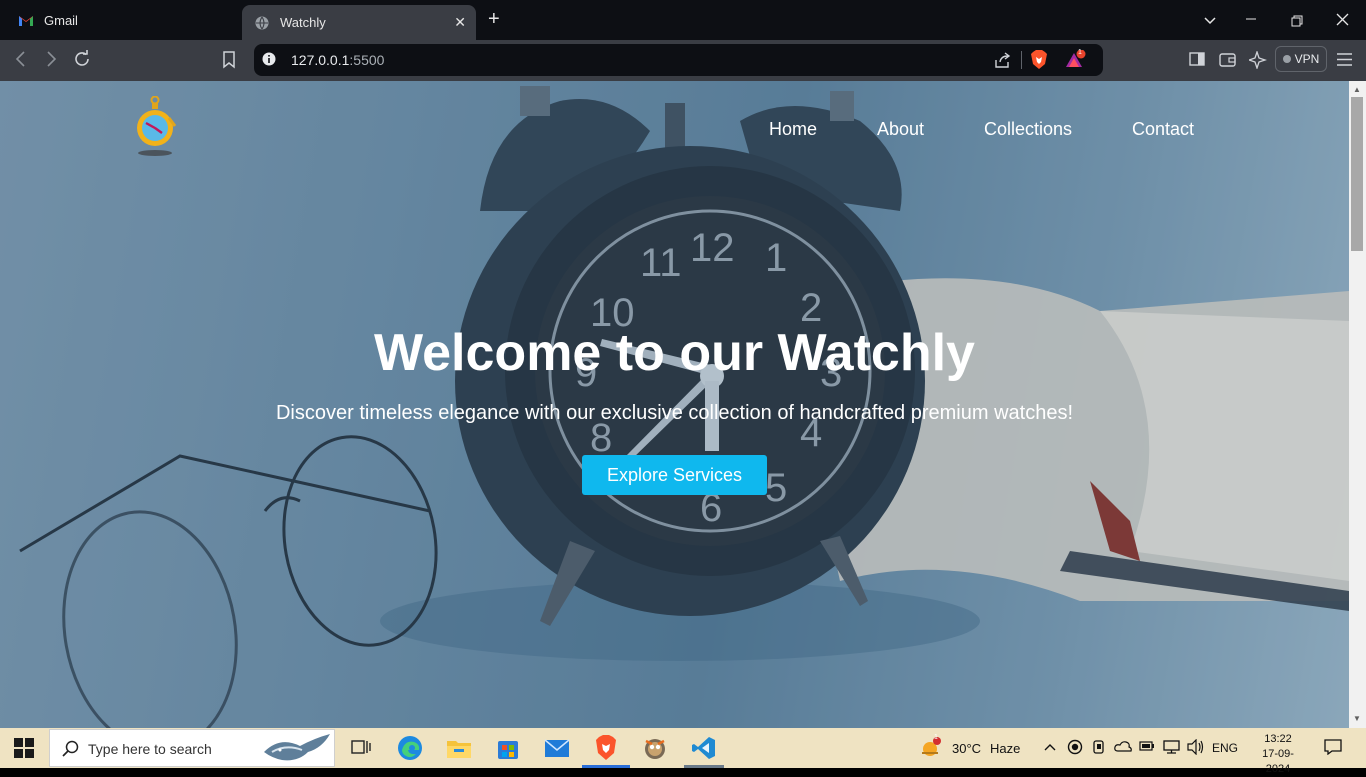 Image resolution: width=1366 pixels, height=777 pixels. I want to click on clock-time: 13:22, so click(1278, 739).